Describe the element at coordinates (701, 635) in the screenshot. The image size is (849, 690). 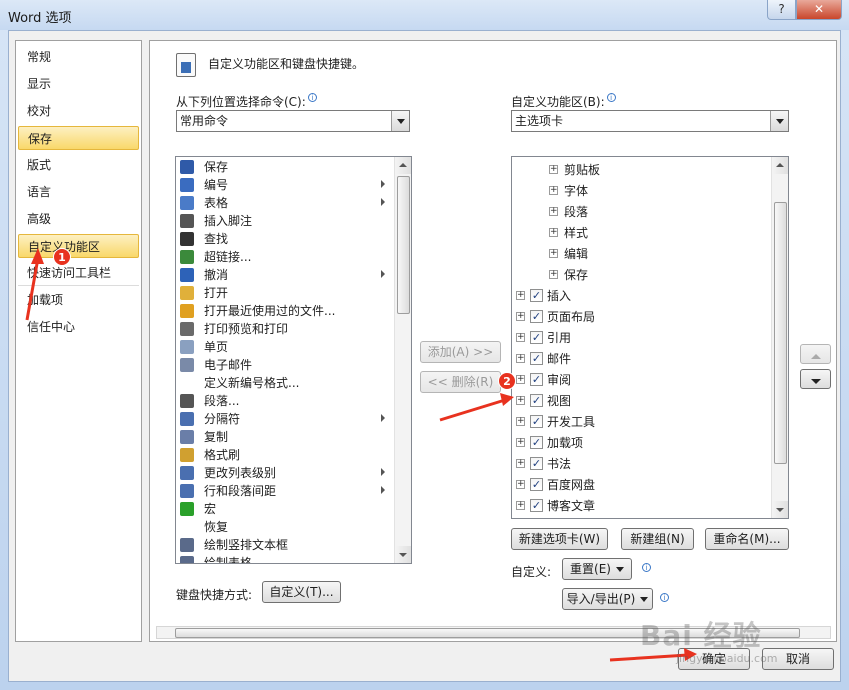
I see `watermark-logo: Bai 经验` at that location.